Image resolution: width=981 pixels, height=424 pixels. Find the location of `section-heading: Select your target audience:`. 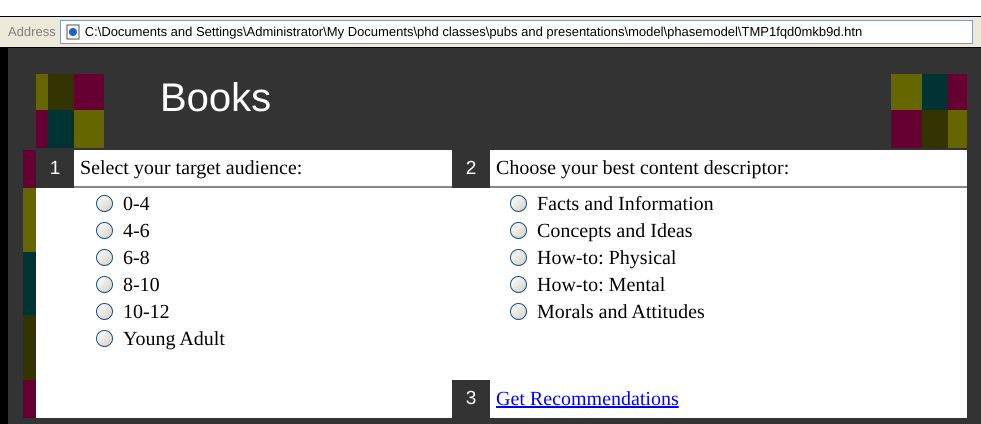

section-heading: Select your target audience: is located at coordinates (263, 169).